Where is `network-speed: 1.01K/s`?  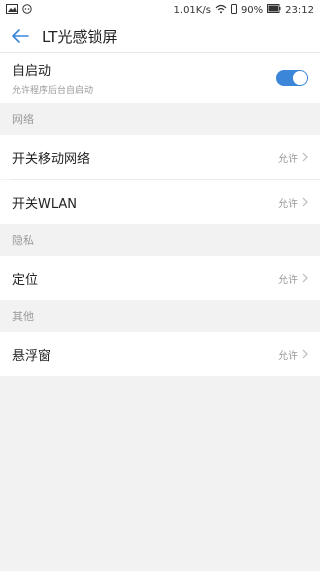 network-speed: 1.01K/s is located at coordinates (192, 10).